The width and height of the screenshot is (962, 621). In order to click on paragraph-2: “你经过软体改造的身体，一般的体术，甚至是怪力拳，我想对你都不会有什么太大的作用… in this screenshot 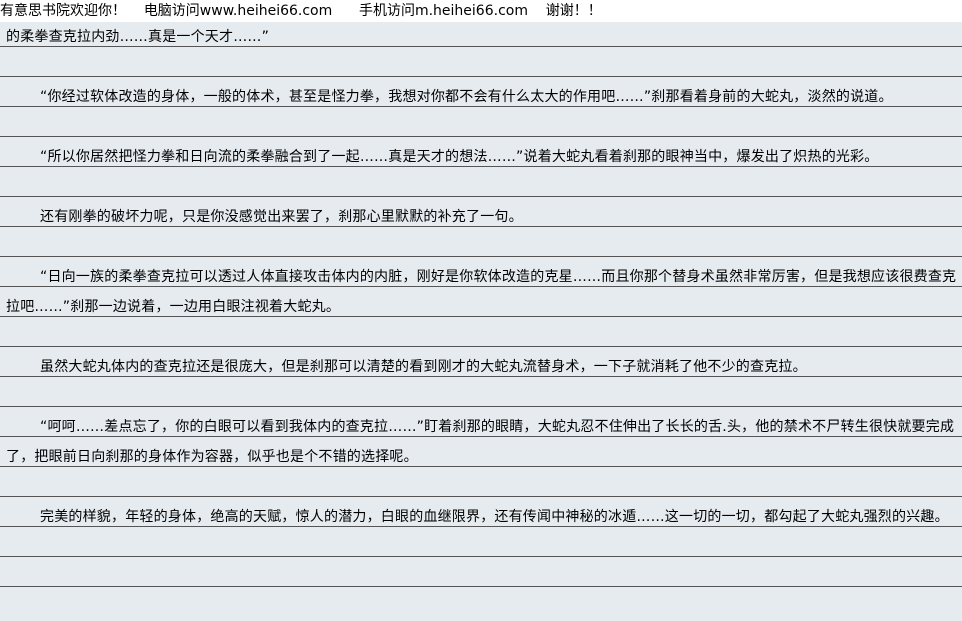, I will do `click(466, 97)`.